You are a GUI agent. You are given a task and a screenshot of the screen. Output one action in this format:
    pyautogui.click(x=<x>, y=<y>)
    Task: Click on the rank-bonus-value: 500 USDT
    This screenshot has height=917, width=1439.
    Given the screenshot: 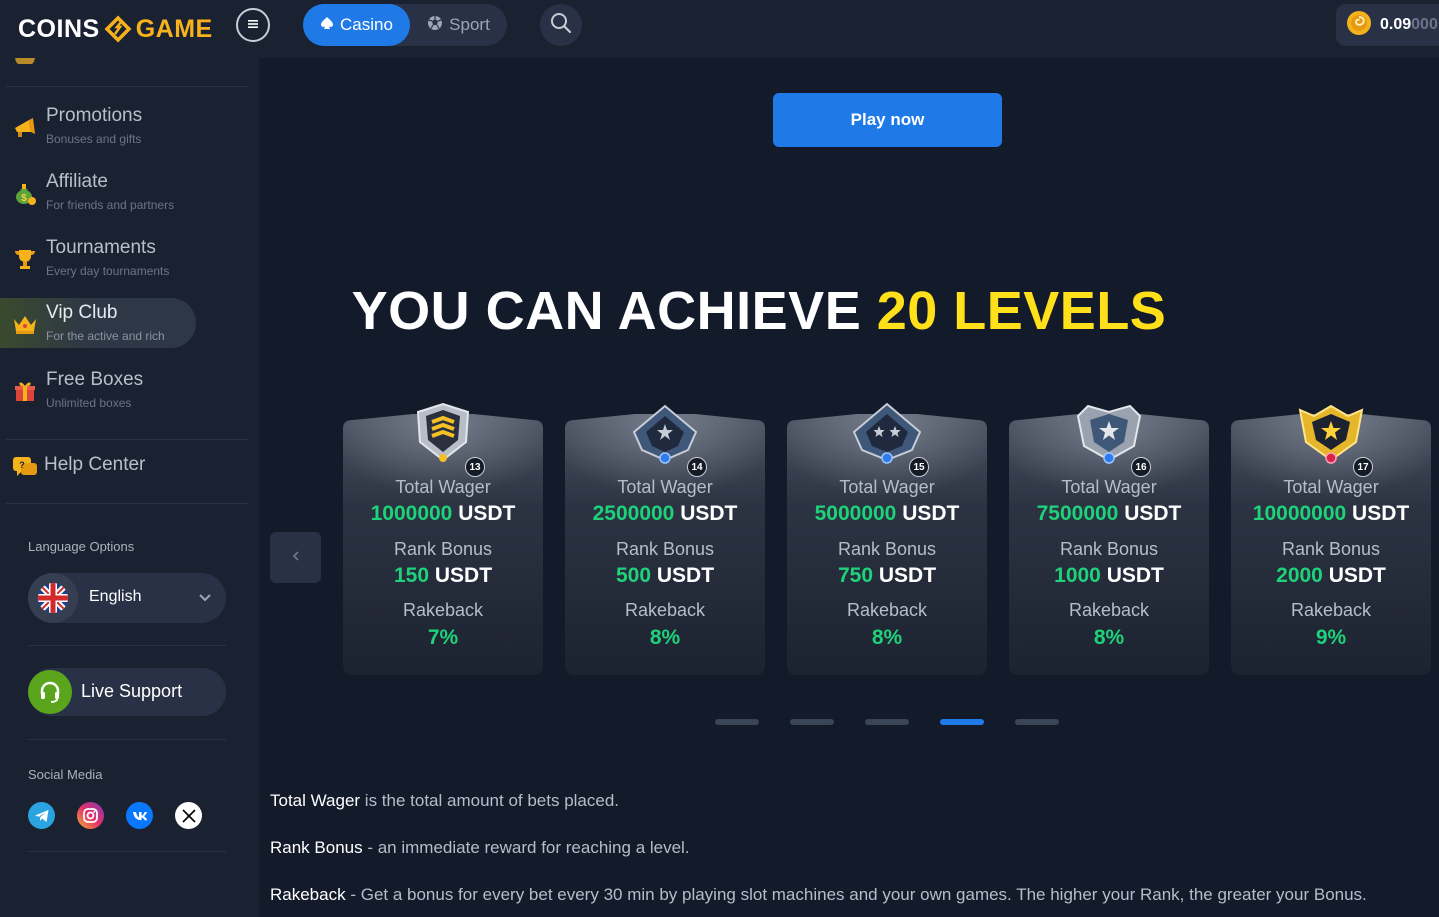 What is the action you would take?
    pyautogui.click(x=665, y=576)
    